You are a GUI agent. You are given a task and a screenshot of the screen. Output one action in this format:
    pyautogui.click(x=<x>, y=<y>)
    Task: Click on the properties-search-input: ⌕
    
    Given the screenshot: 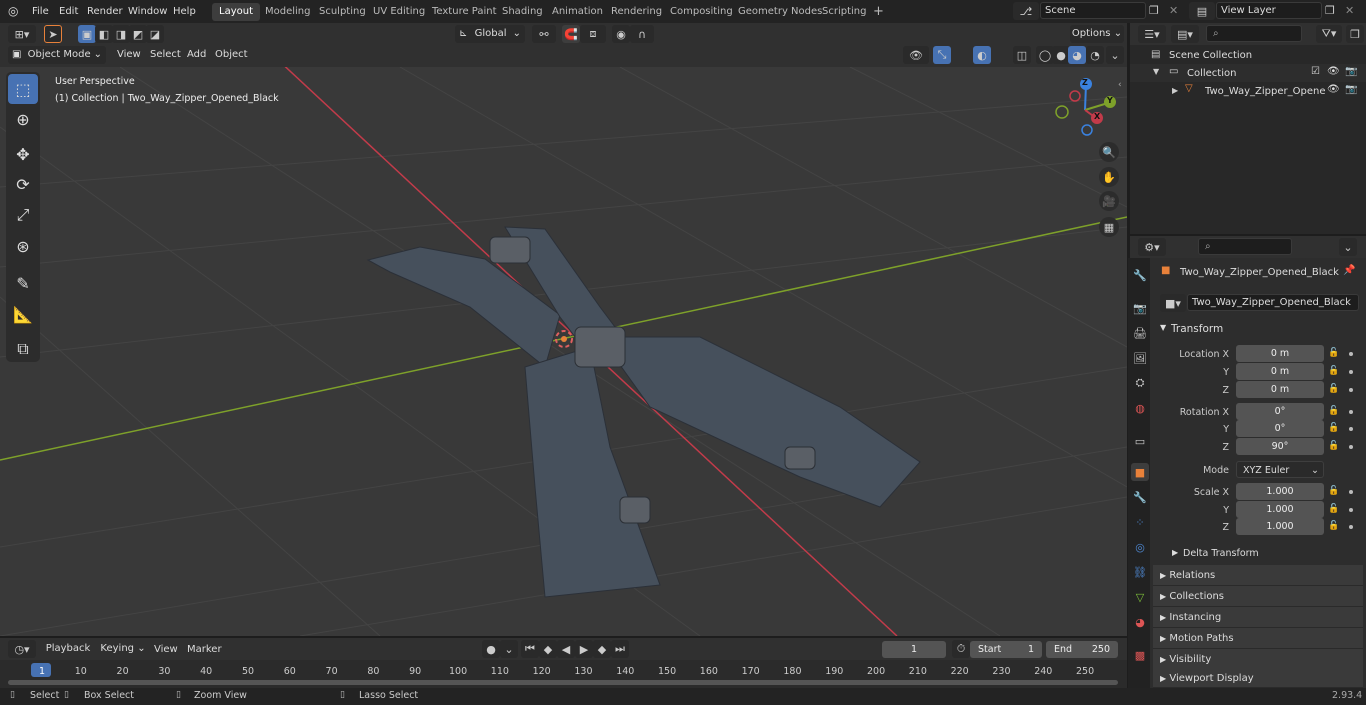 What is the action you would take?
    pyautogui.click(x=1245, y=246)
    